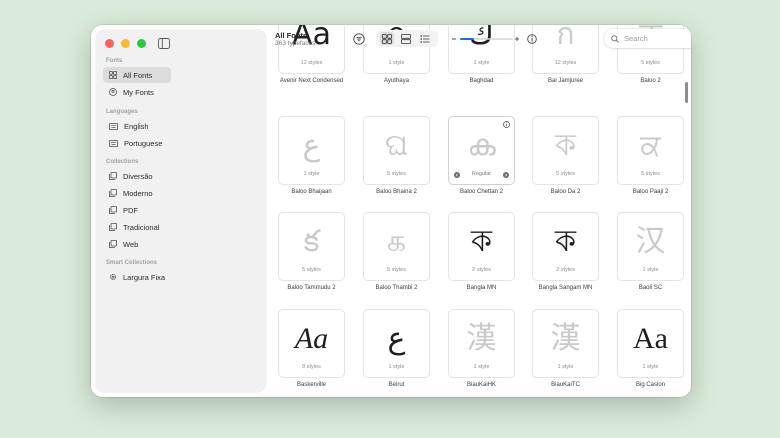  I want to click on font-tile-baskerville: Aa 8 styles, so click(311, 343).